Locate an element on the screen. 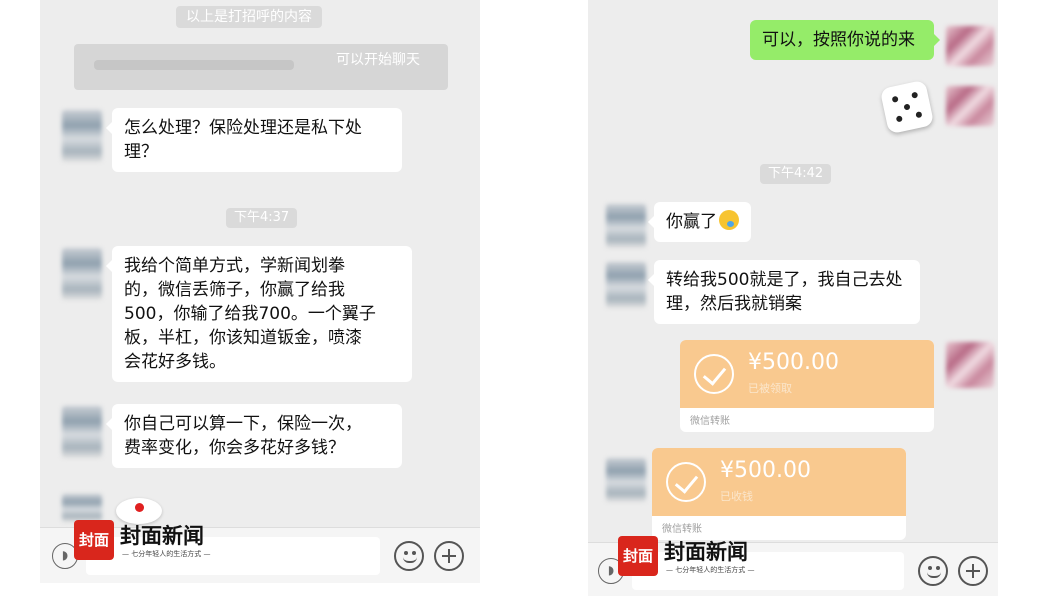 The height and width of the screenshot is (596, 1060). message-text: 你赢了 is located at coordinates (691, 222).